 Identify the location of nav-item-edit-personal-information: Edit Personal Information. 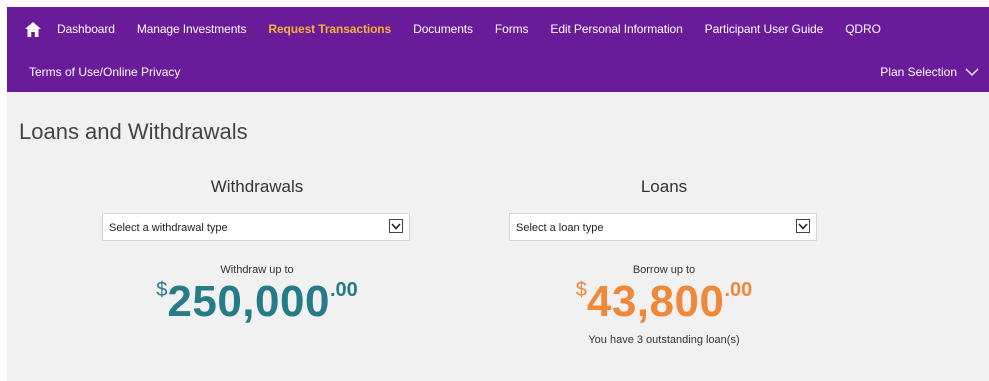
(616, 29).